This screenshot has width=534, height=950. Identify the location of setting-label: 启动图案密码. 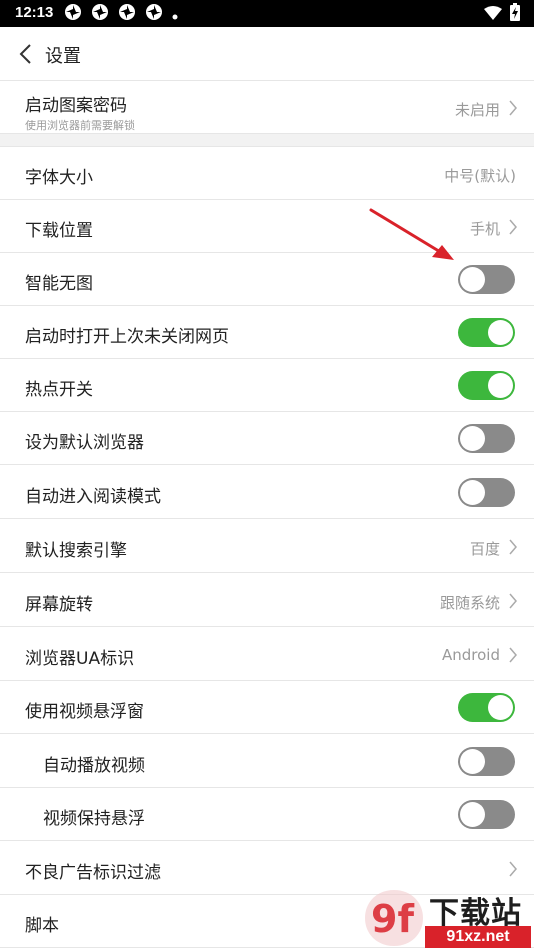
(76, 106).